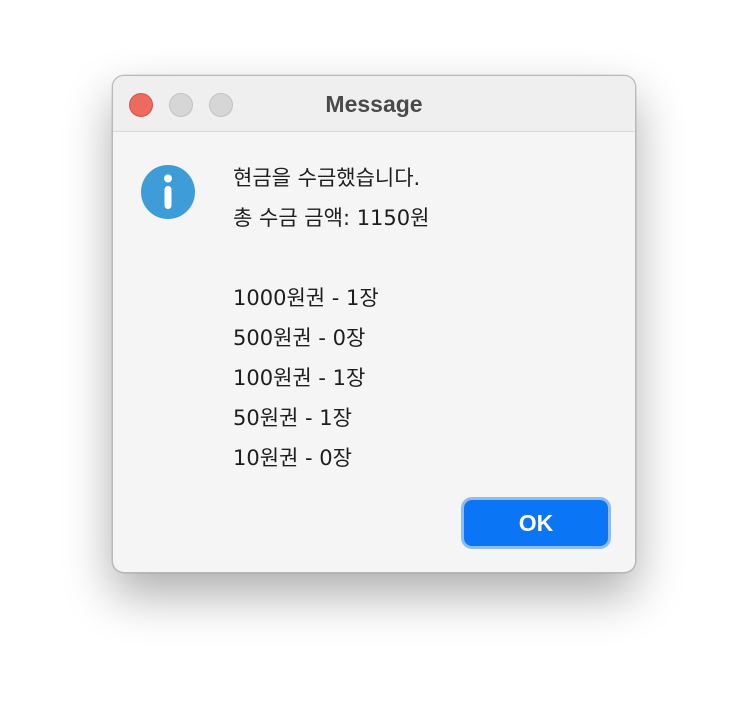 This screenshot has height=722, width=748. What do you see at coordinates (292, 458) in the screenshot?
I see `message-line-10: 10원권 - 0장` at bounding box center [292, 458].